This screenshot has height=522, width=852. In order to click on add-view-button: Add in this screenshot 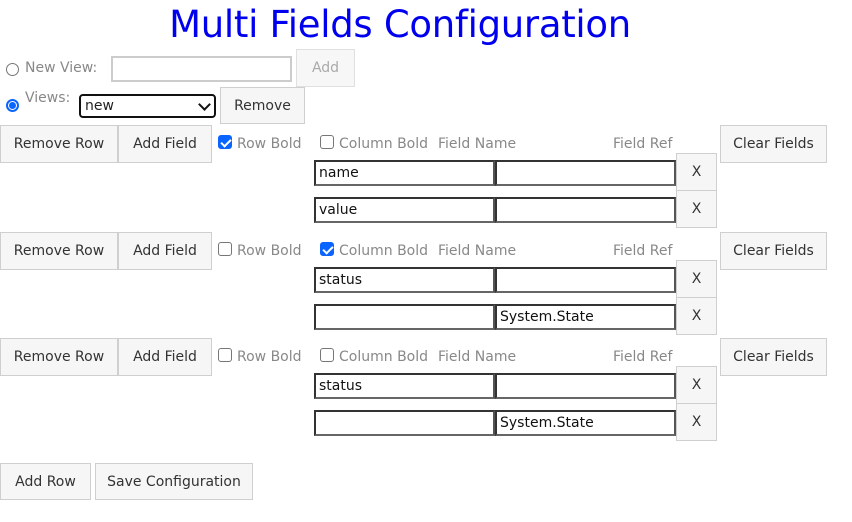, I will do `click(325, 68)`.